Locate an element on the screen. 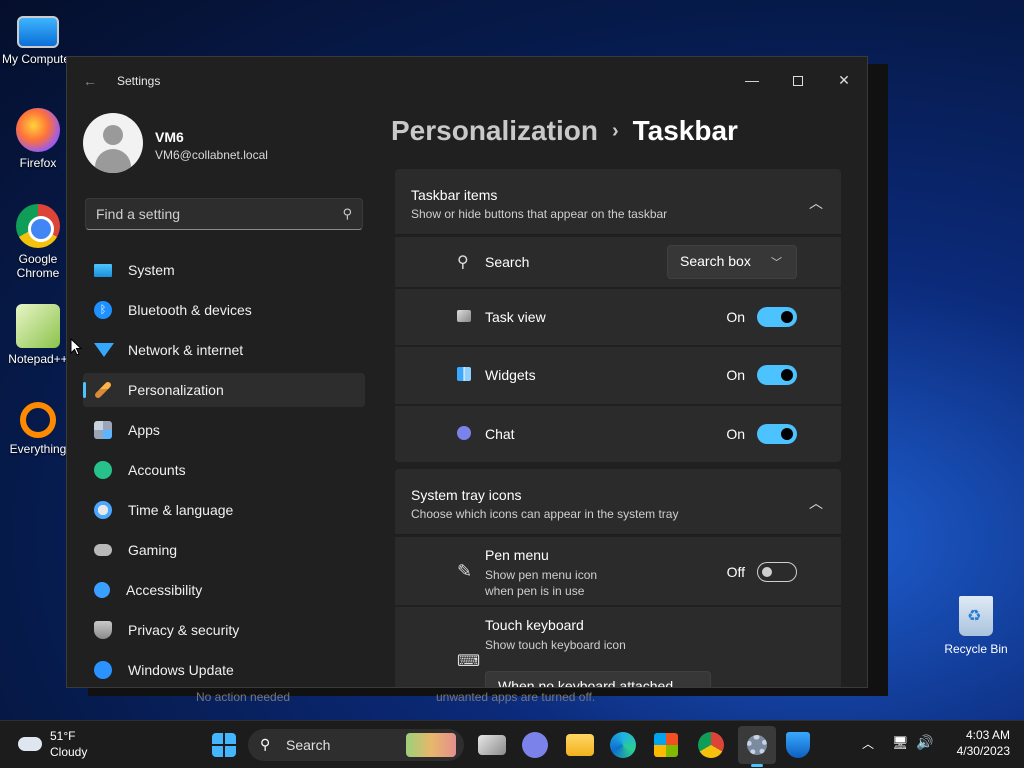 The width and height of the screenshot is (1024, 768). profile-name: VM6 is located at coordinates (169, 137).